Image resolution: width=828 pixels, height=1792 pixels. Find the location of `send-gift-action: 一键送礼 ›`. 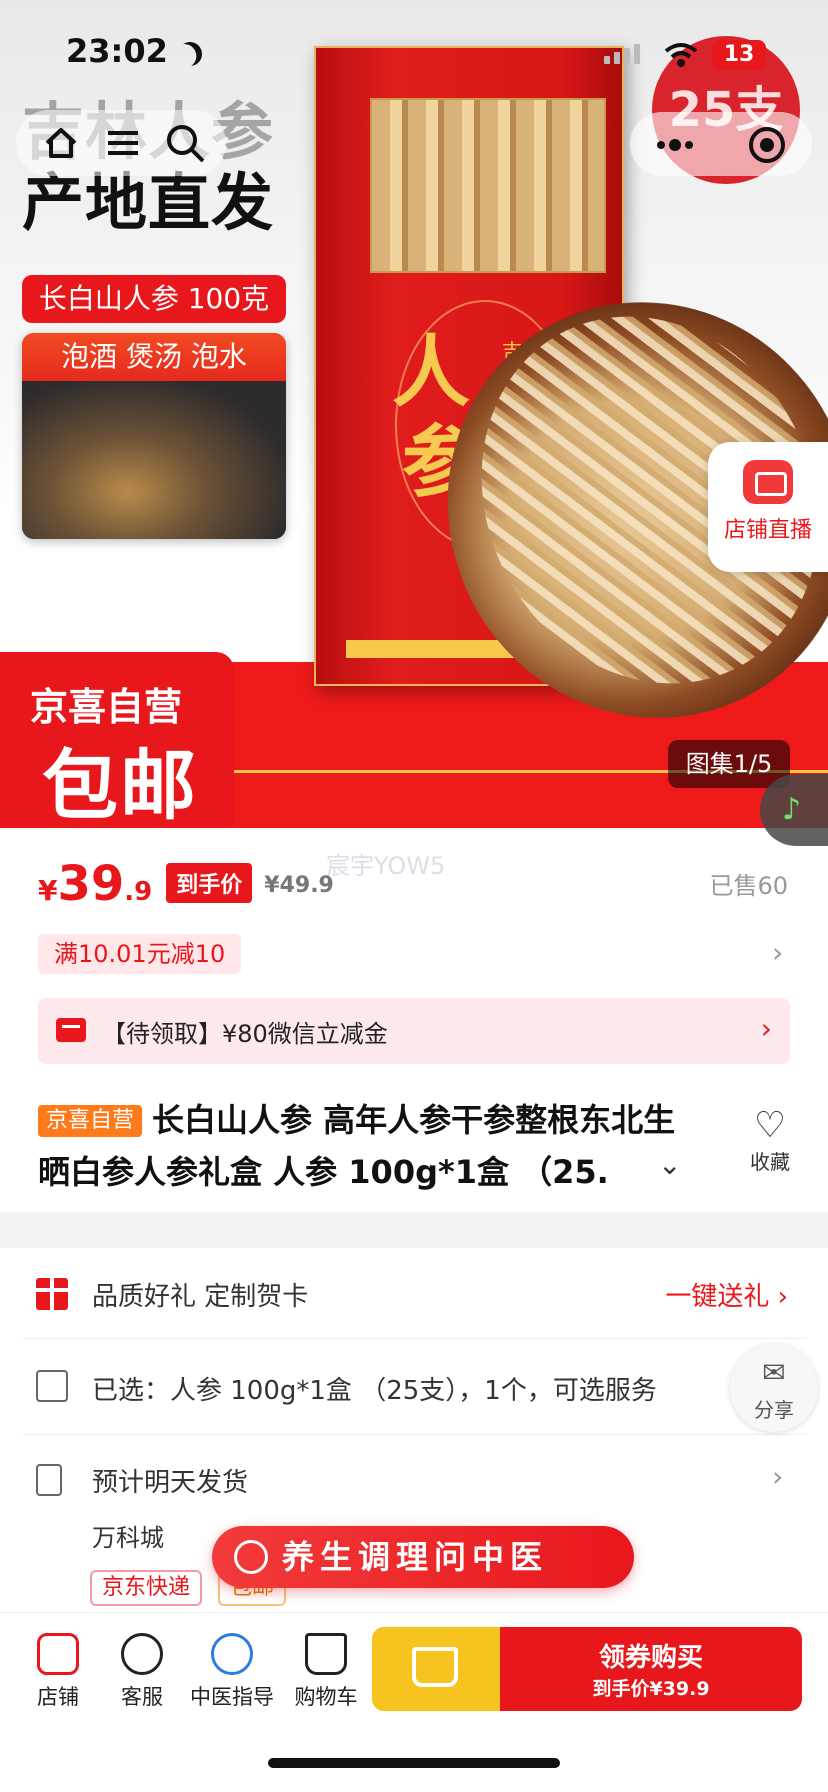

send-gift-action: 一键送礼 › is located at coordinates (726, 1294).